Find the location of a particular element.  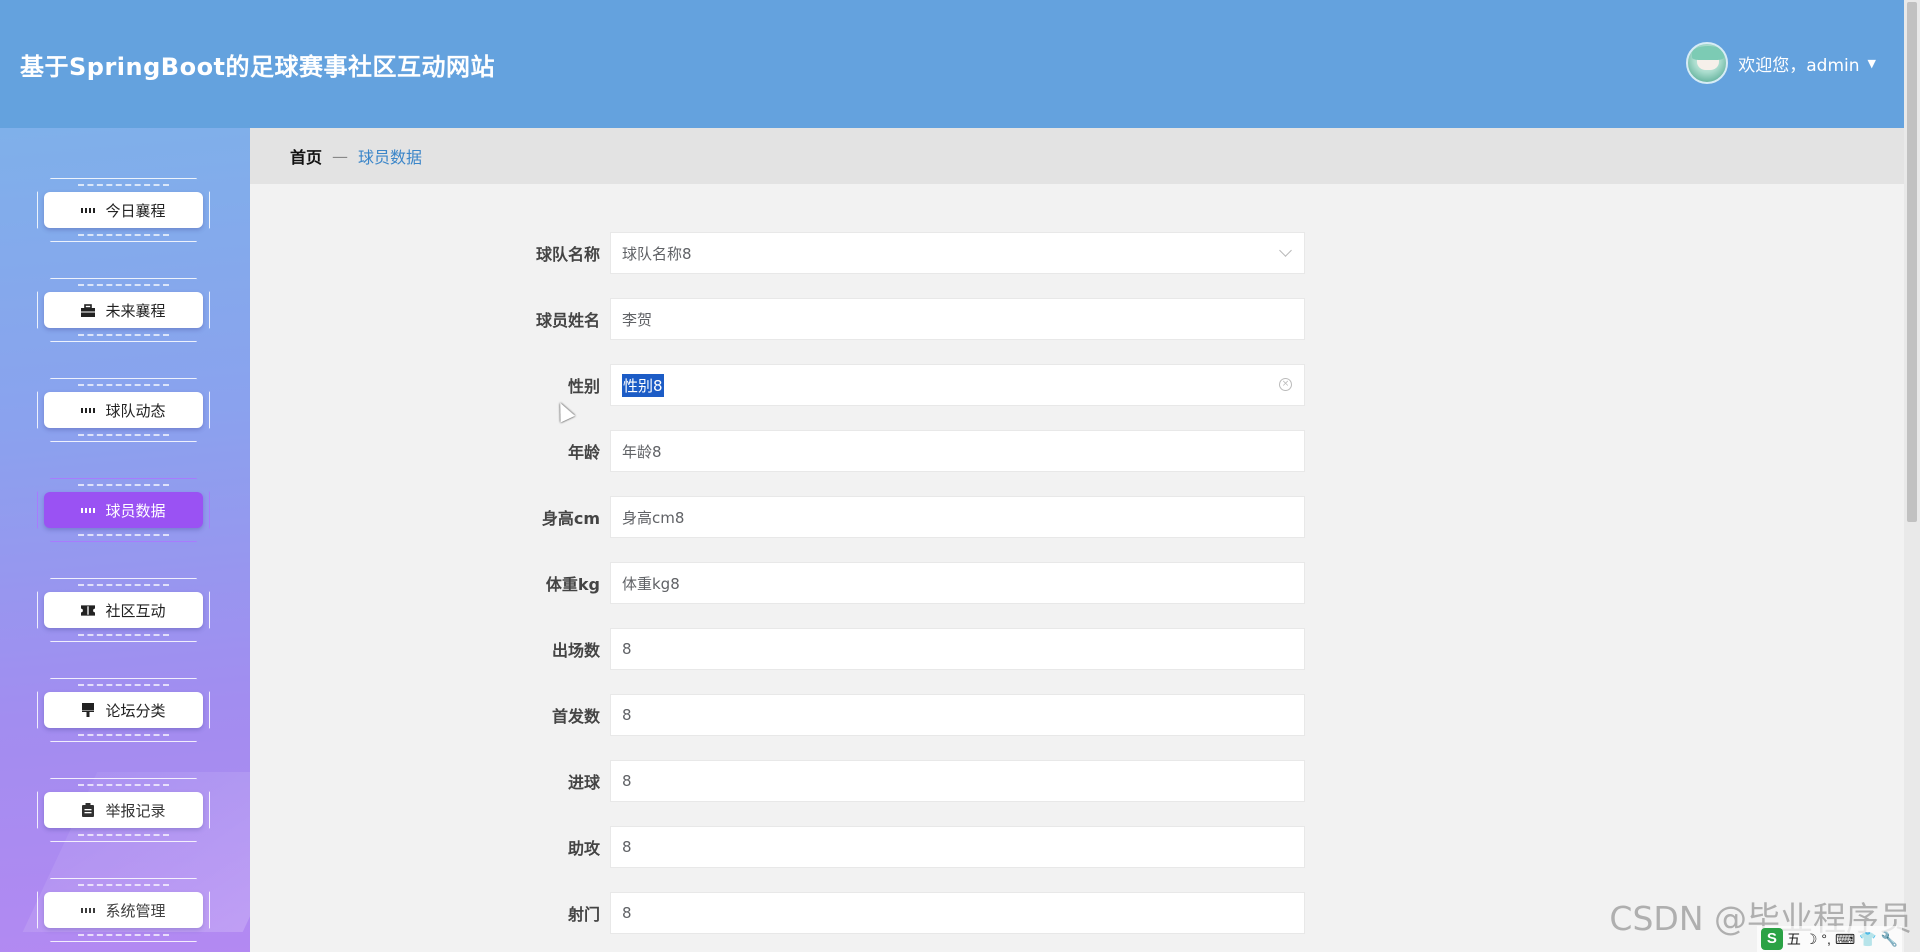

form-row-height: 身高cm 身高cm8 is located at coordinates (912, 517).